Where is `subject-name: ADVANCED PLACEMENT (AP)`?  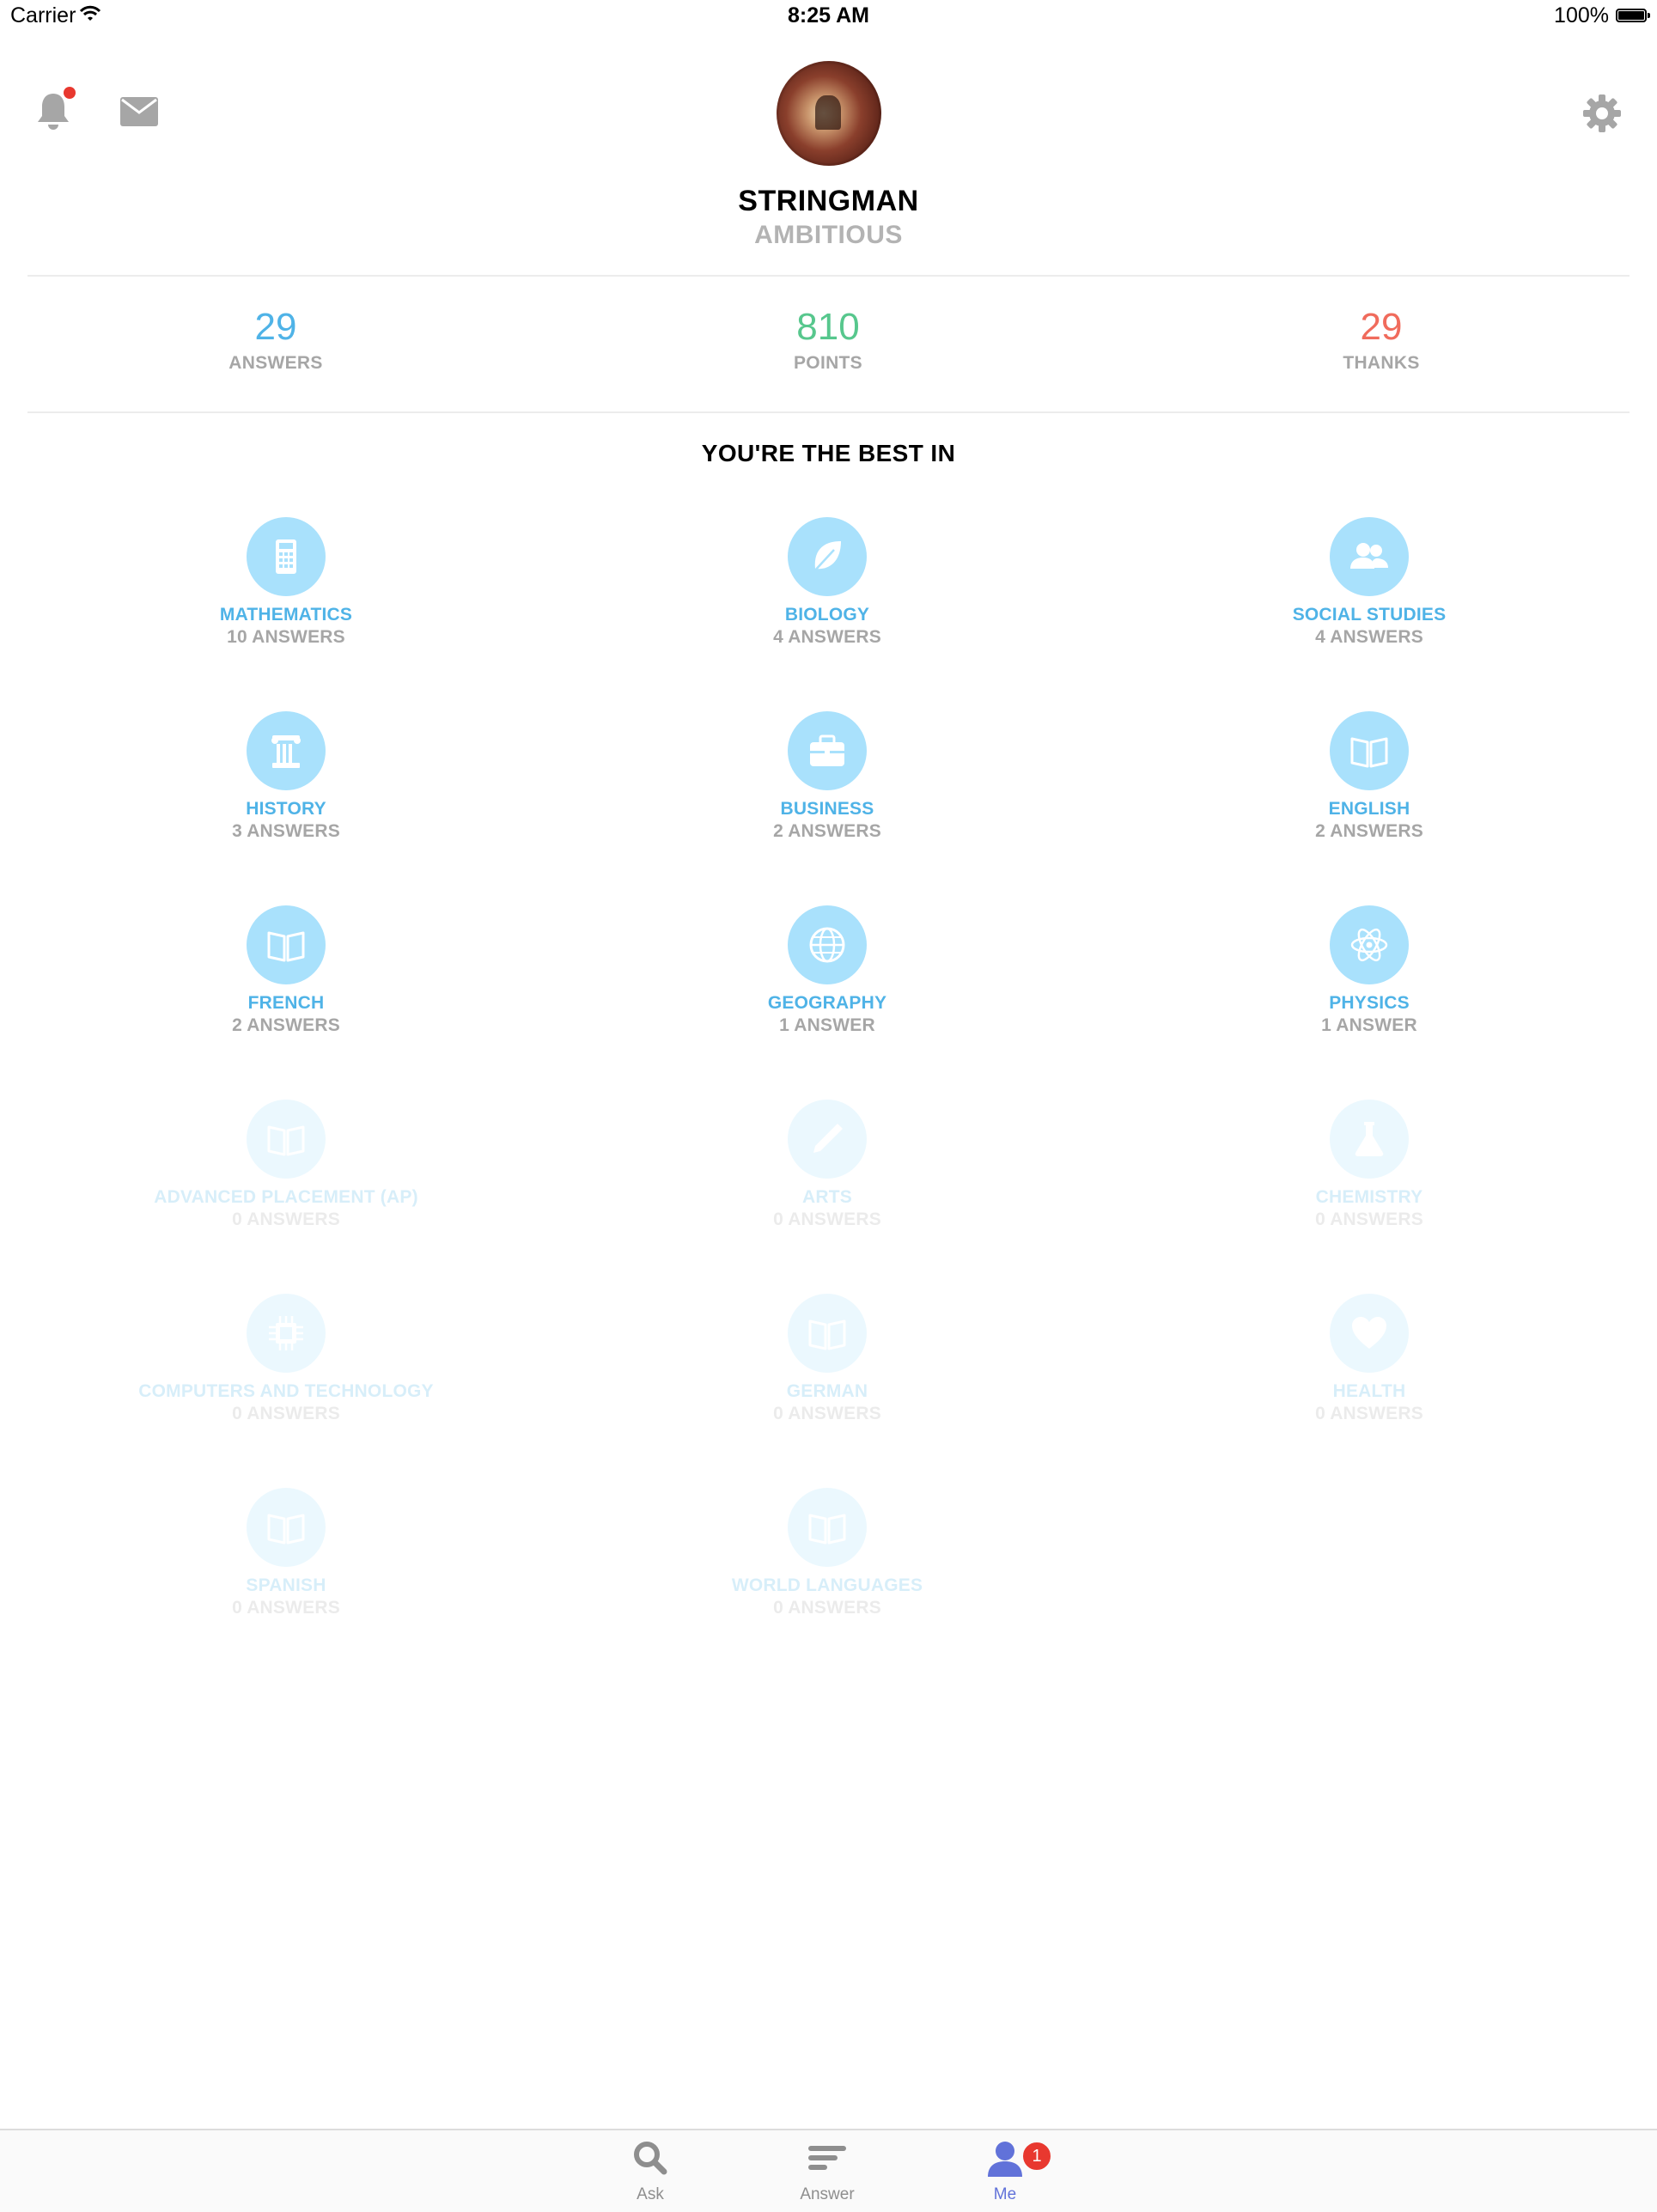 subject-name: ADVANCED PLACEMENT (AP) is located at coordinates (286, 1197).